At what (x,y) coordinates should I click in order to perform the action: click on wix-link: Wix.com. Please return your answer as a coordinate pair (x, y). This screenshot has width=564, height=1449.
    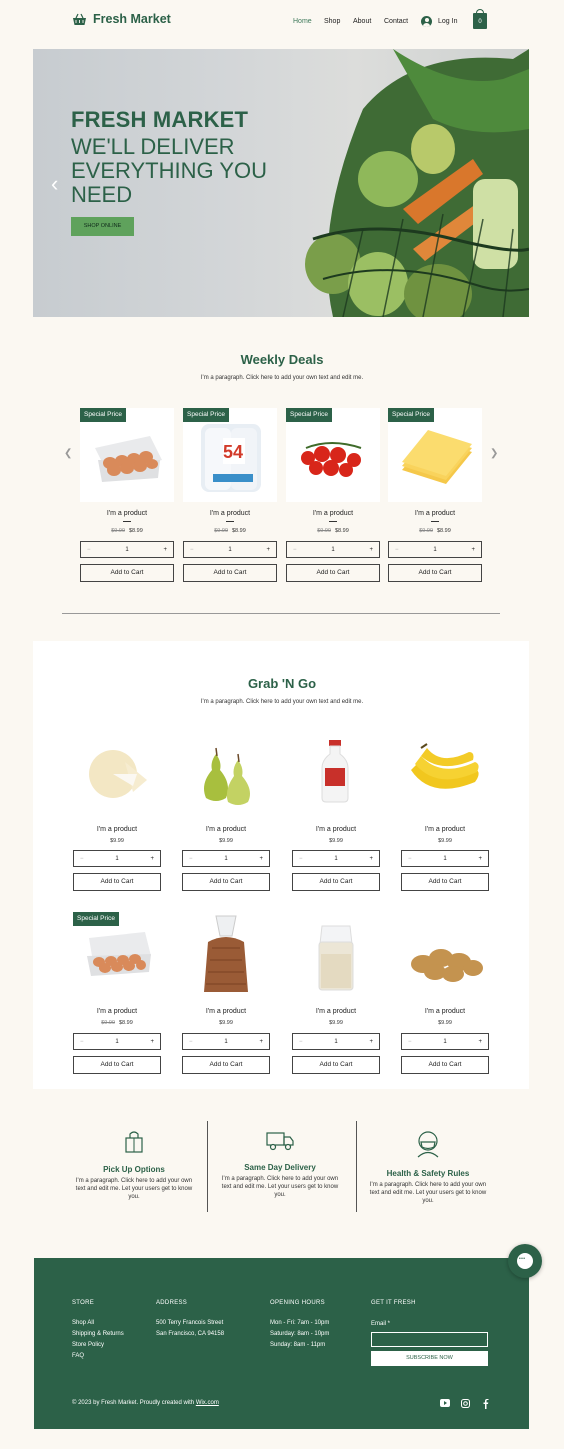
    Looking at the image, I should click on (207, 1403).